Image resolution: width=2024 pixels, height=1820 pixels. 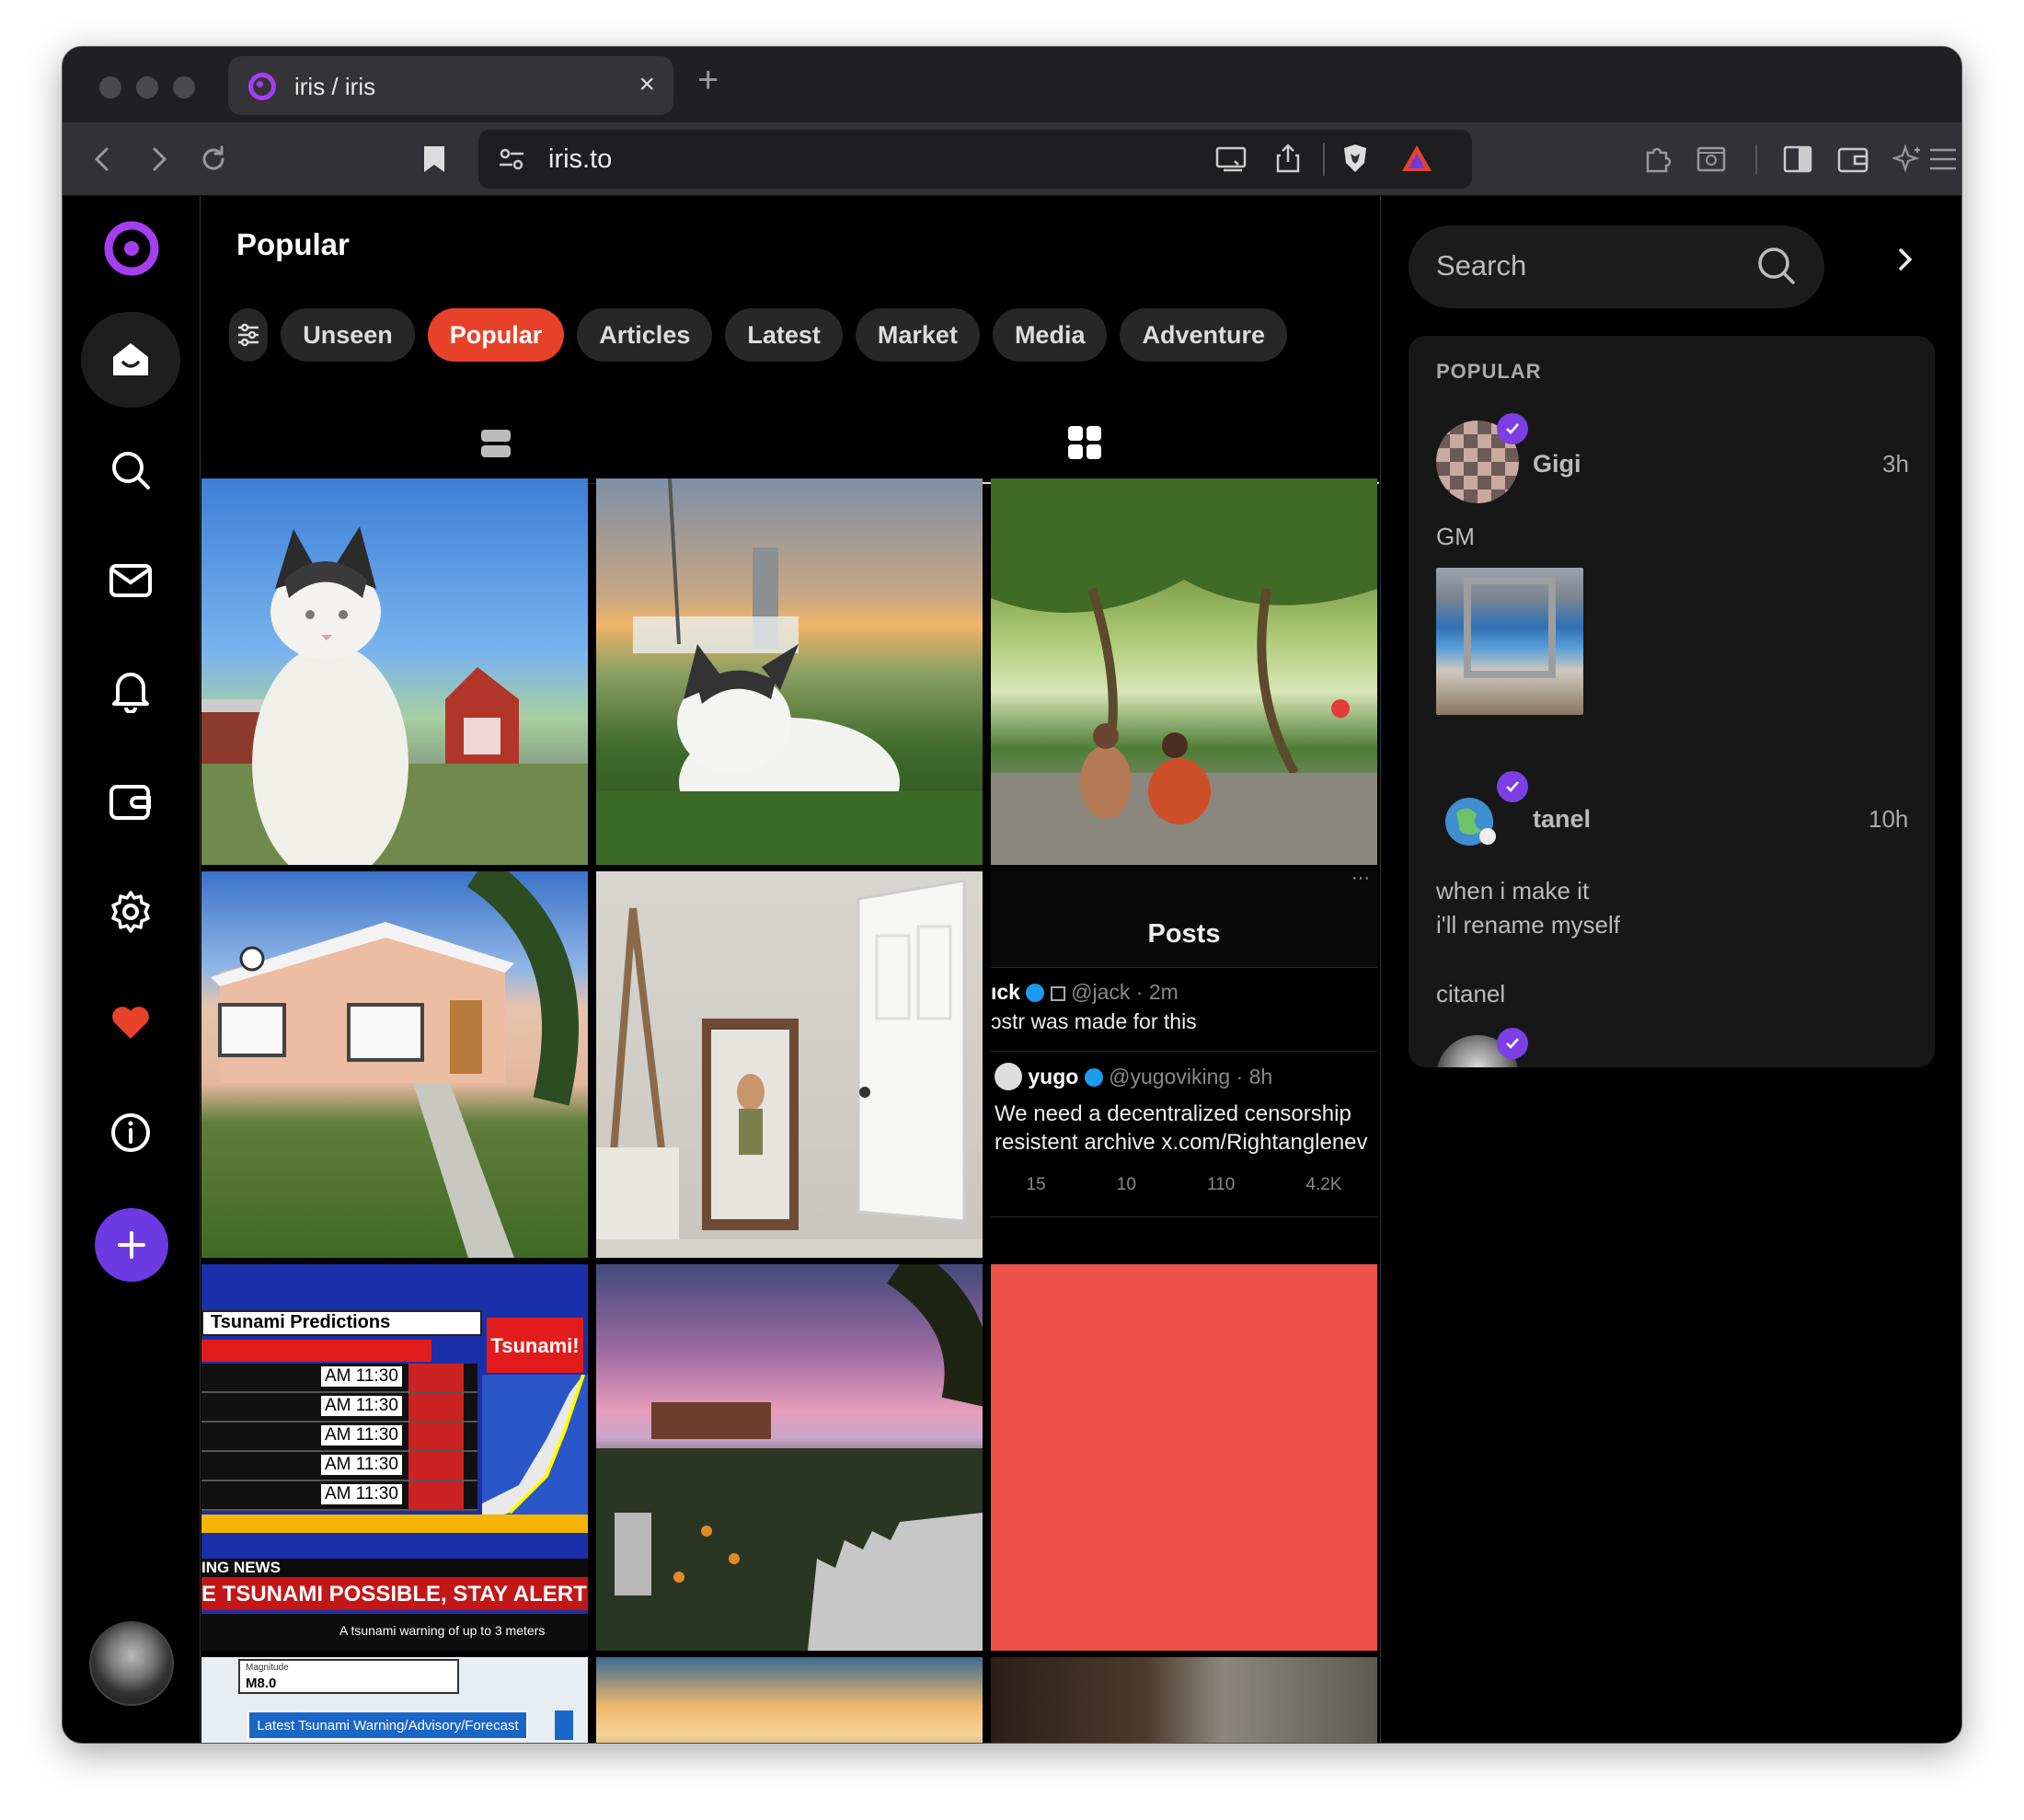 What do you see at coordinates (535, 1345) in the screenshot?
I see `tsunami-badge: Tsunami!` at bounding box center [535, 1345].